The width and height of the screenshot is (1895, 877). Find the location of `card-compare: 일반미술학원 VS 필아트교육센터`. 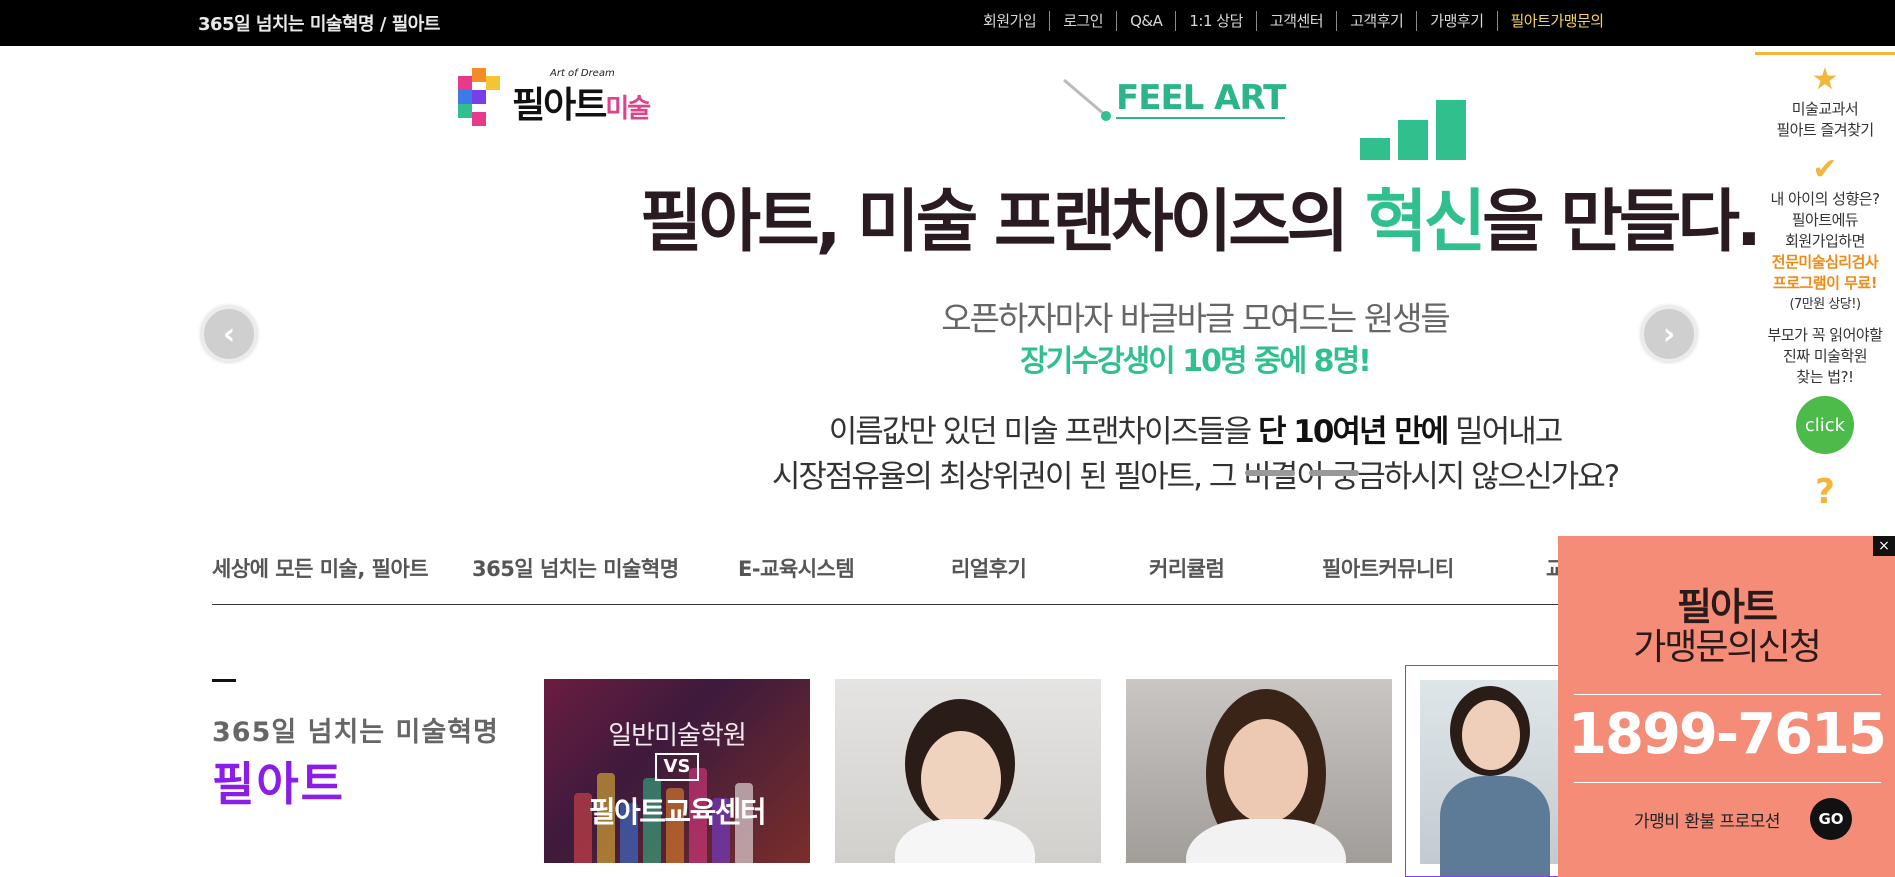

card-compare: 일반미술학원 VS 필아트교육센터 is located at coordinates (677, 771).